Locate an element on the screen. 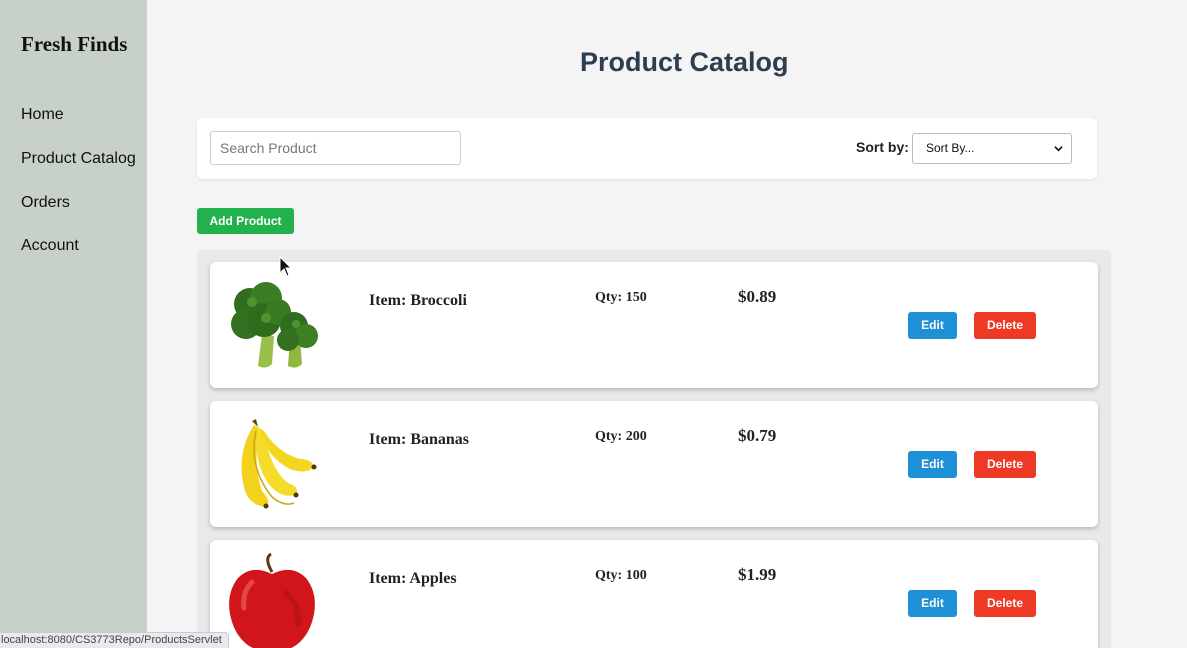 This screenshot has width=1187, height=648. search-input is located at coordinates (335, 148).